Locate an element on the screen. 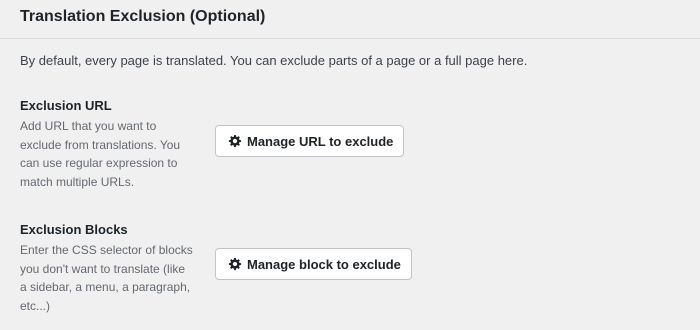 This screenshot has height=330, width=700. exclusion-url-label: Exclusion URL is located at coordinates (66, 105).